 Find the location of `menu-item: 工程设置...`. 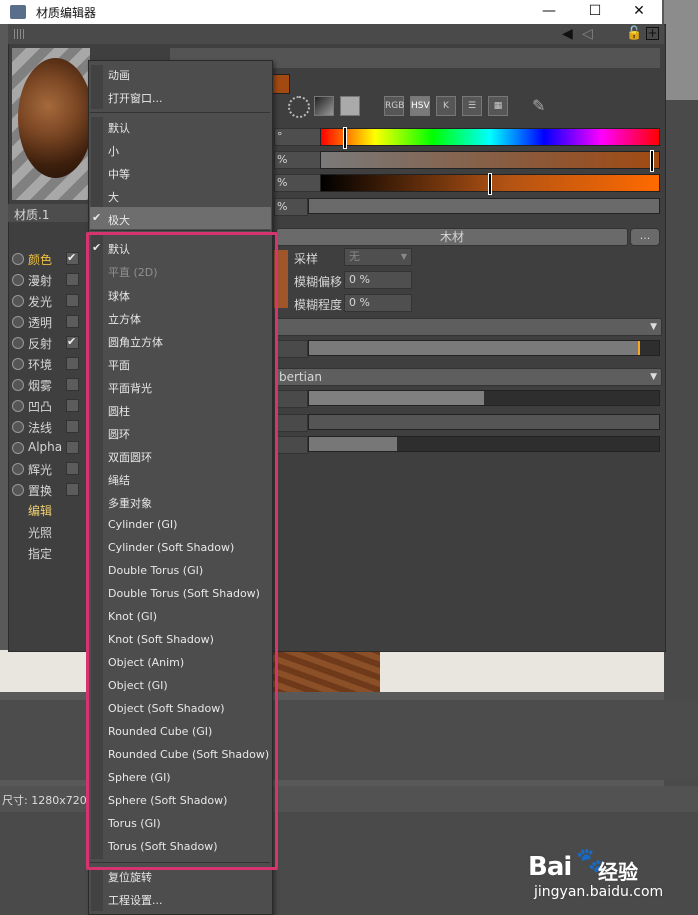

menu-item: 工程设置... is located at coordinates (135, 900).